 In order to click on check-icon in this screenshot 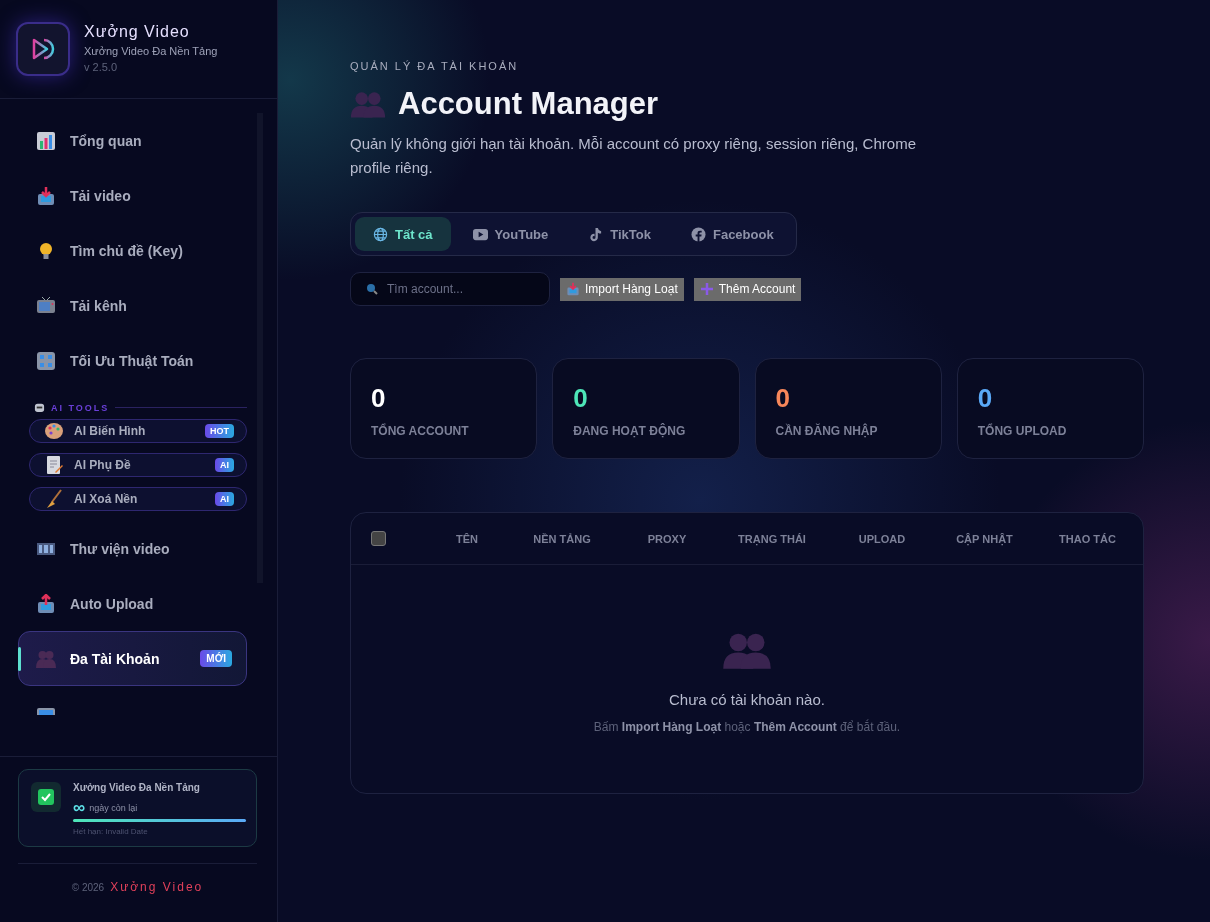, I will do `click(46, 797)`.